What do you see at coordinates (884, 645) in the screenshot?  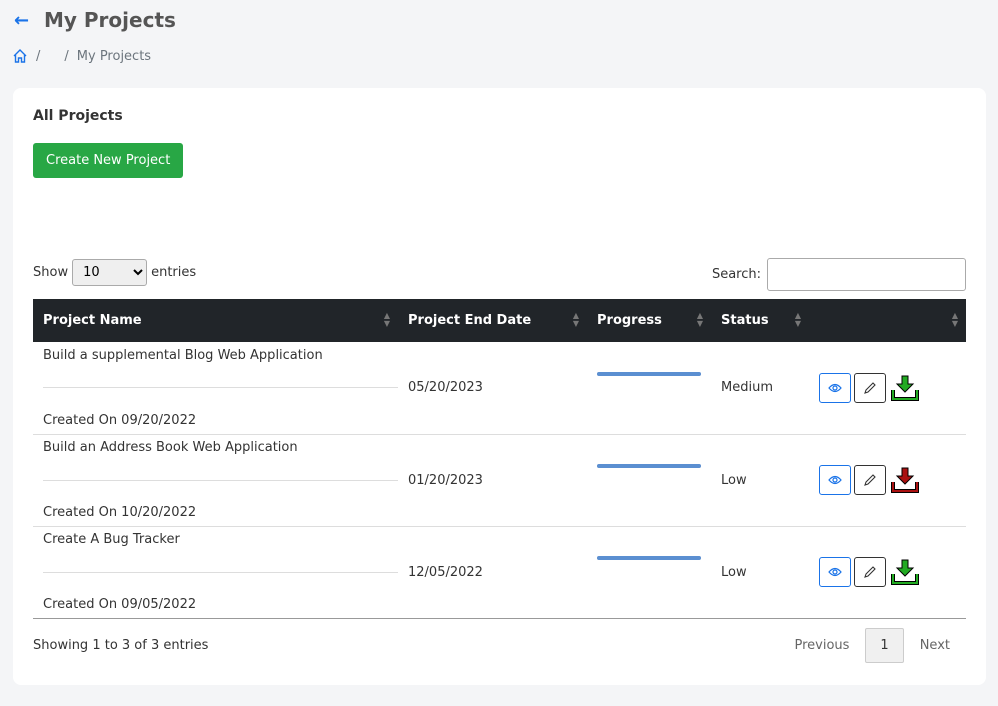 I see `page-1-button: 1` at bounding box center [884, 645].